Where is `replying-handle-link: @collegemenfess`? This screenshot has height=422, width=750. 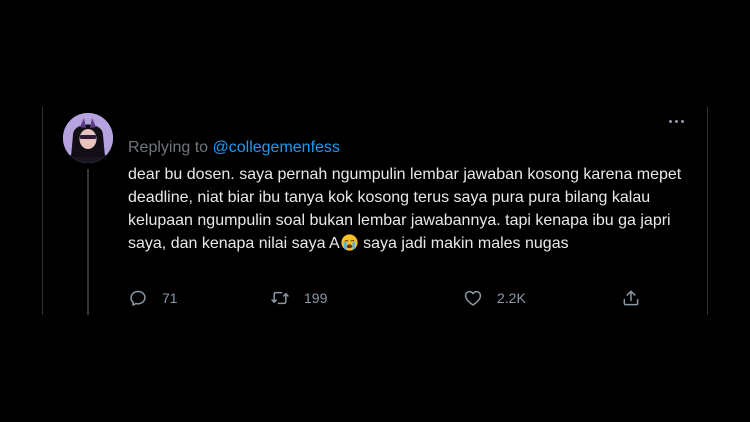 replying-handle-link: @collegemenfess is located at coordinates (276, 147).